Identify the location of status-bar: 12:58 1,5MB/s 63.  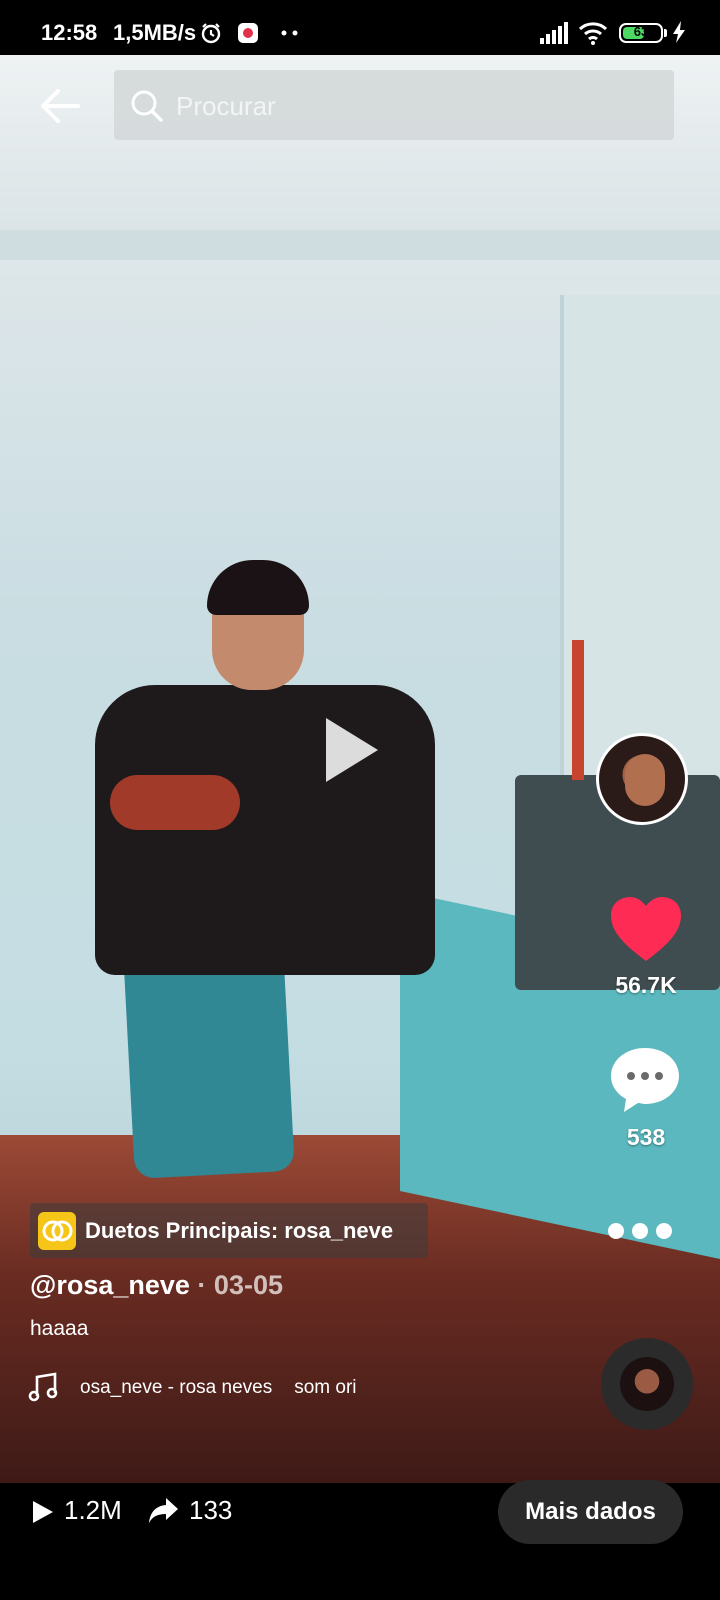
(360, 27).